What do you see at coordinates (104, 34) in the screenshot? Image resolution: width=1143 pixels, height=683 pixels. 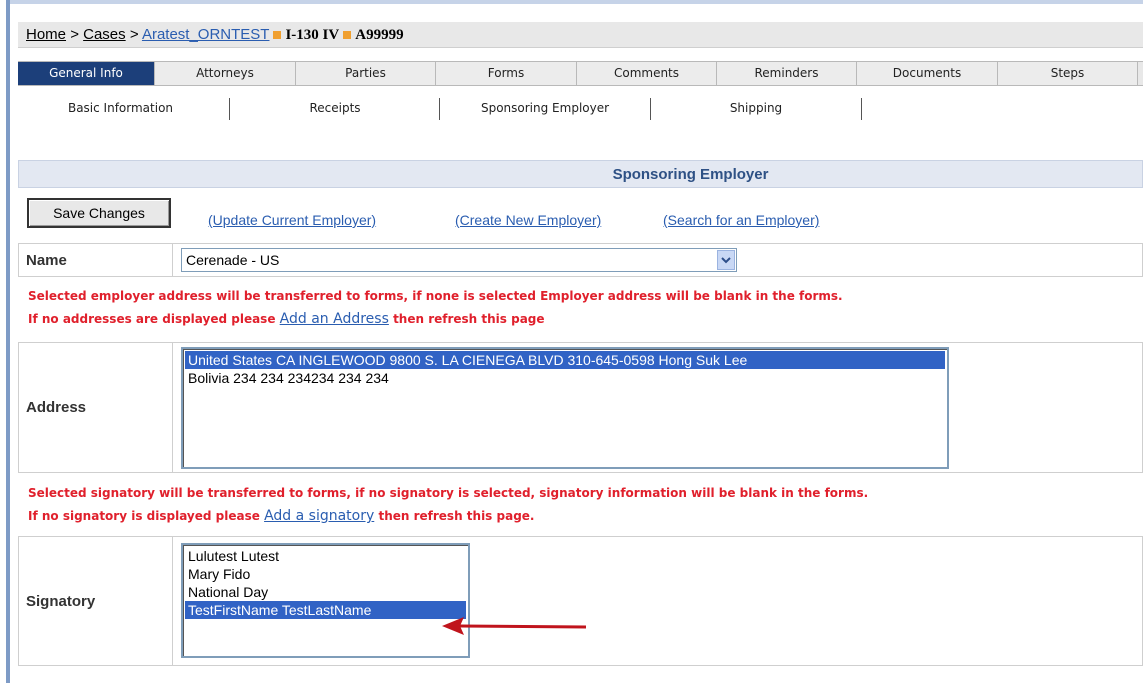 I see `breadcrumb-cases-link: Cases` at bounding box center [104, 34].